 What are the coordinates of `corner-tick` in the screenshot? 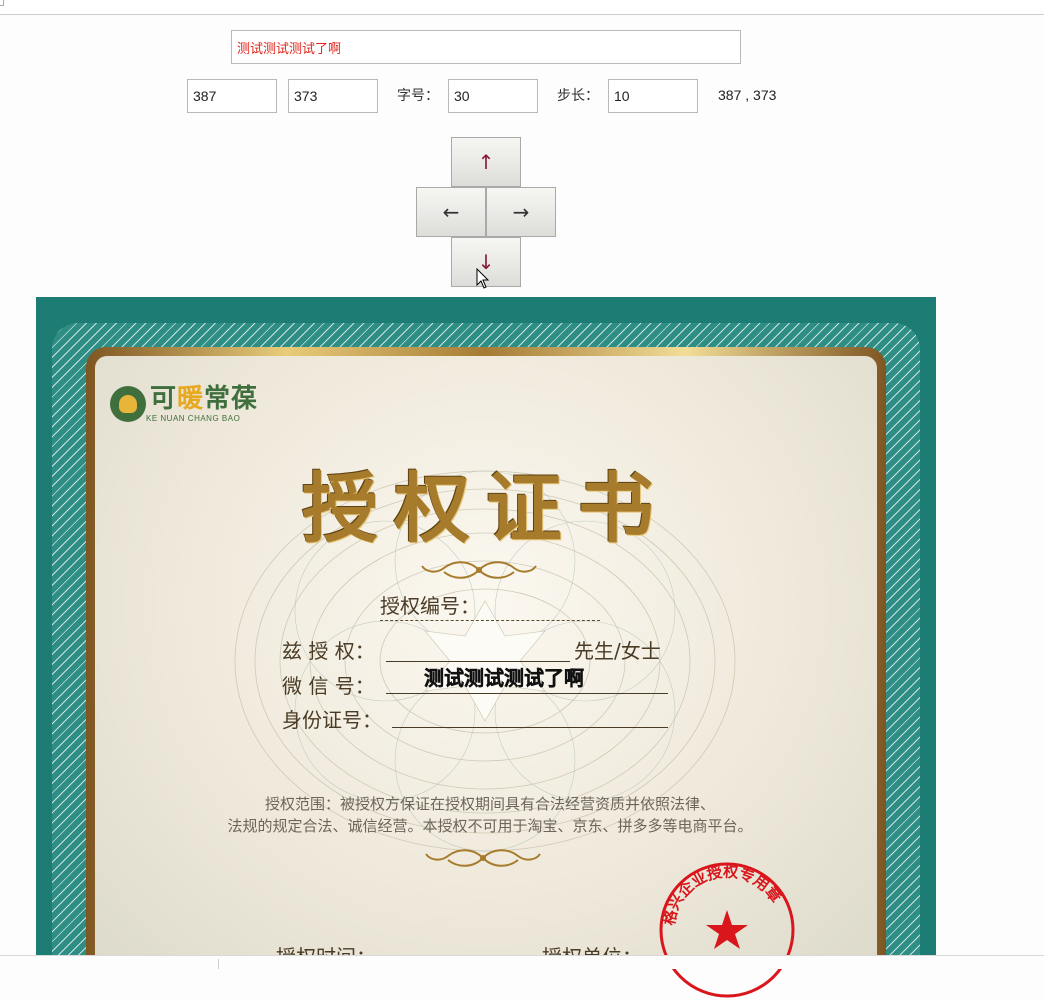 It's located at (2, 3).